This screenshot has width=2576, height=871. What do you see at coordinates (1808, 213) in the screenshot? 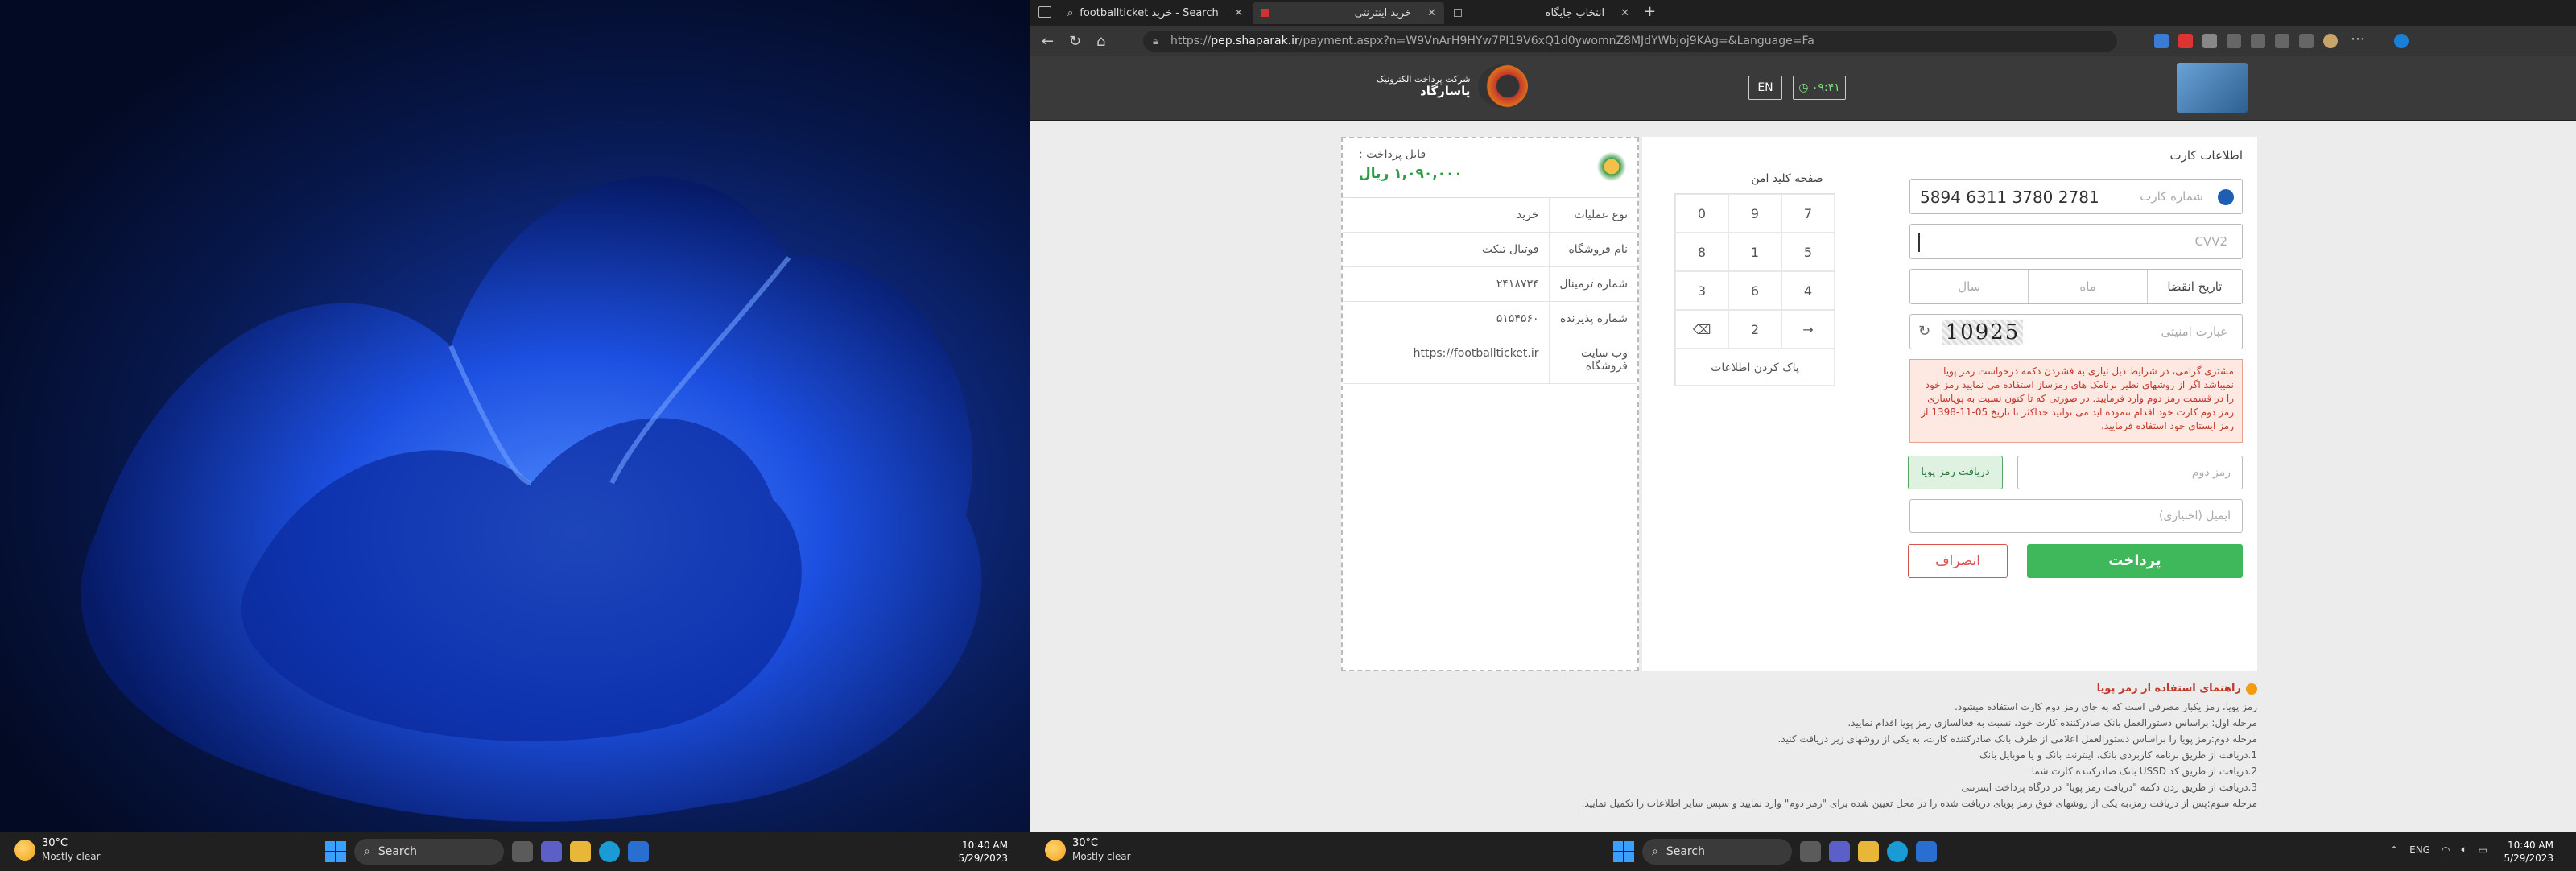
I see `keypad-key: 7` at bounding box center [1808, 213].